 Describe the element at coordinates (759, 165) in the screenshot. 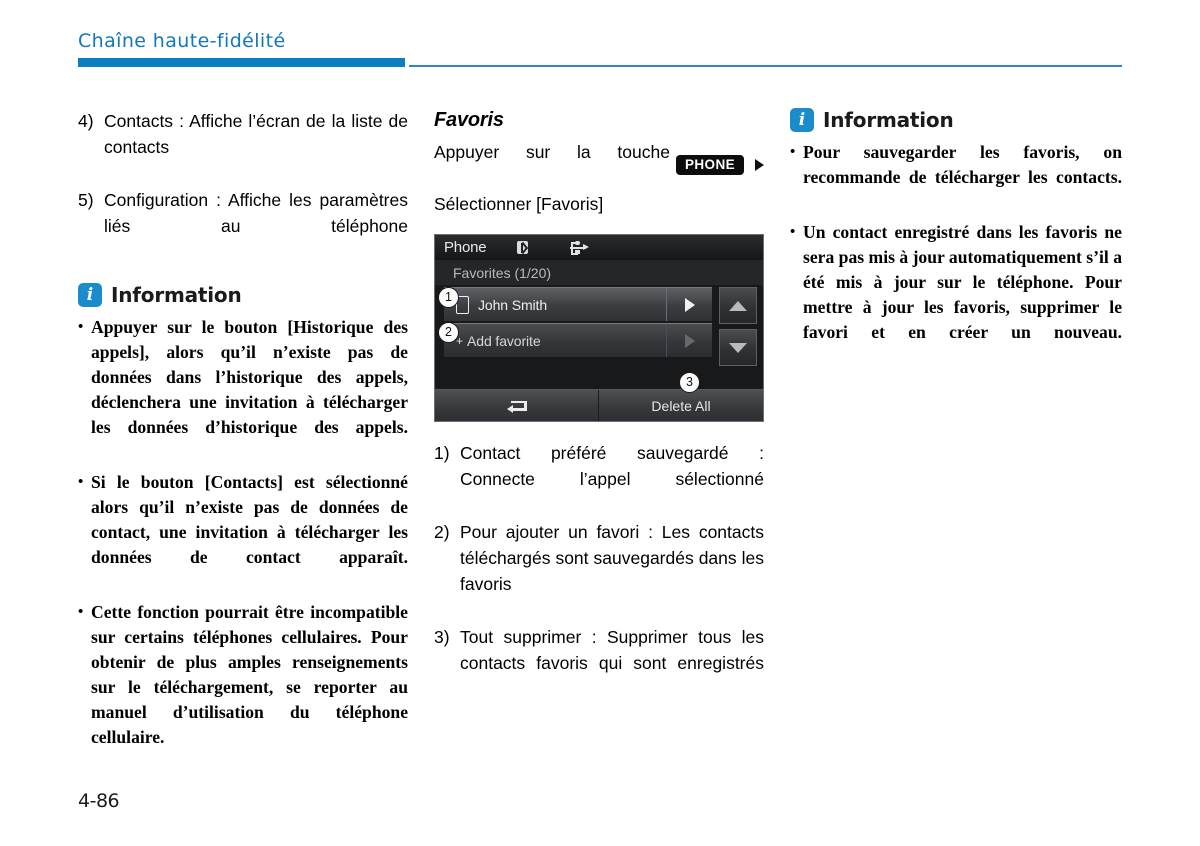

I see `arrow-right-icon` at that location.